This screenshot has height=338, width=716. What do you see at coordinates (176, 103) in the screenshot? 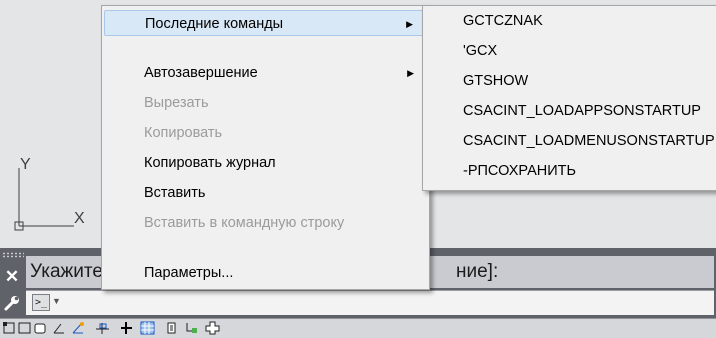
I see `menu-item-label: Вырезать` at bounding box center [176, 103].